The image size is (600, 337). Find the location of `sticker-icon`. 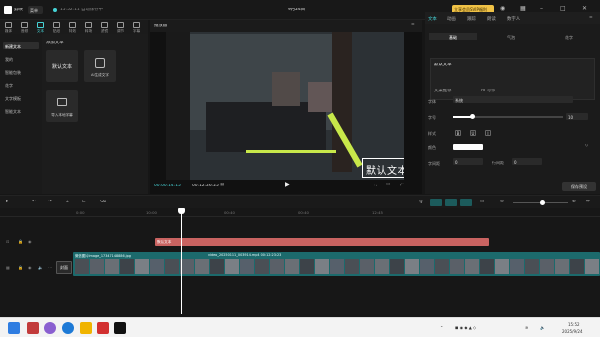

sticker-icon is located at coordinates (56, 25).